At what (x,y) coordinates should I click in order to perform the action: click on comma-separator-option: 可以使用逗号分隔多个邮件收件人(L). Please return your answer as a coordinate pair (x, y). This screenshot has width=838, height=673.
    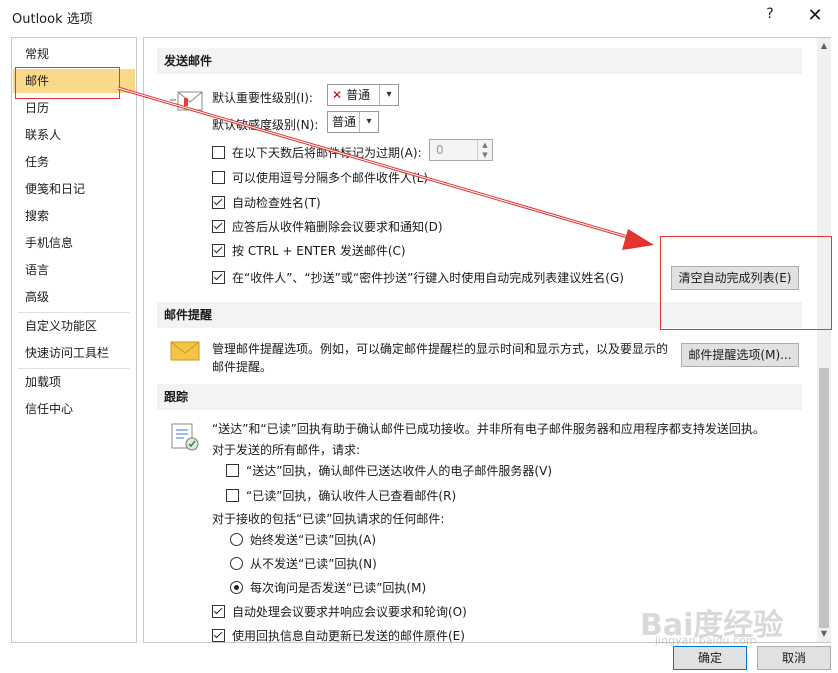
    Looking at the image, I should click on (320, 177).